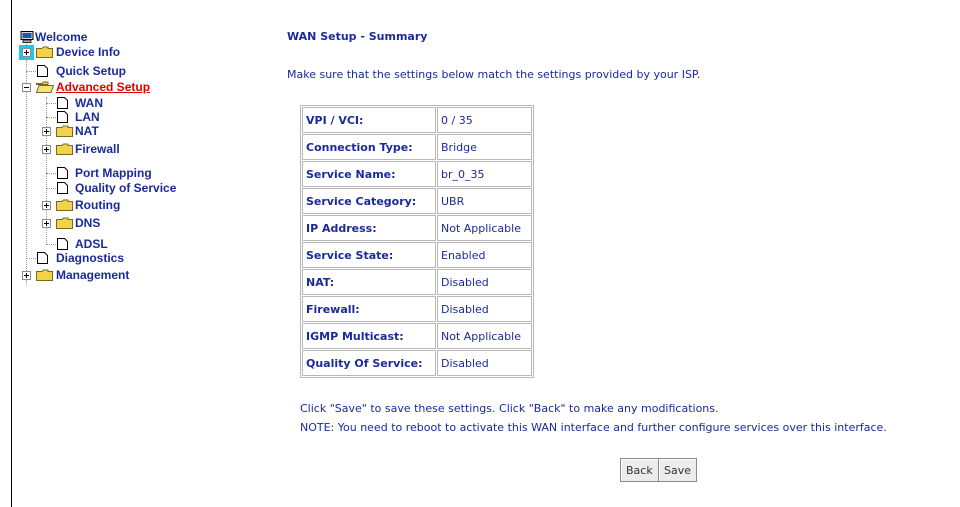 The width and height of the screenshot is (960, 507). Describe the element at coordinates (103, 87) in the screenshot. I see `tree-label-advanced-setup: Advanced Setup` at that location.